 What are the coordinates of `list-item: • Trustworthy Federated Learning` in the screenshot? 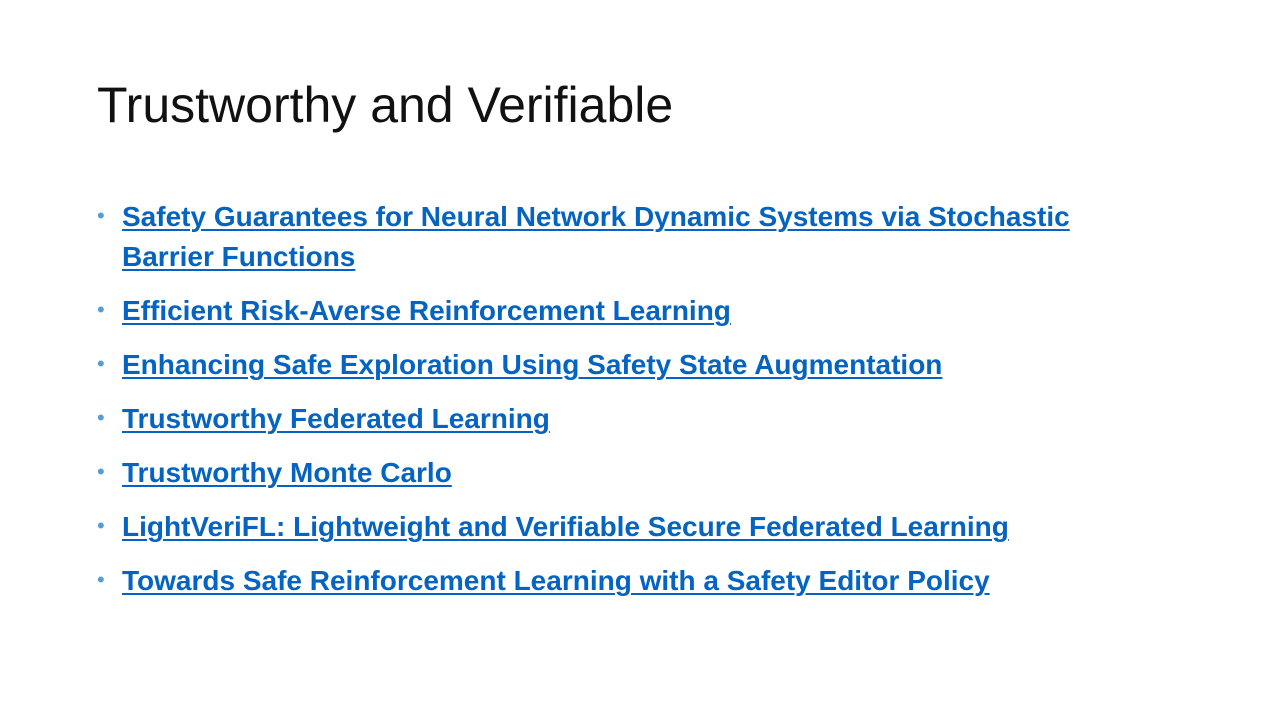 It's located at (647, 419).